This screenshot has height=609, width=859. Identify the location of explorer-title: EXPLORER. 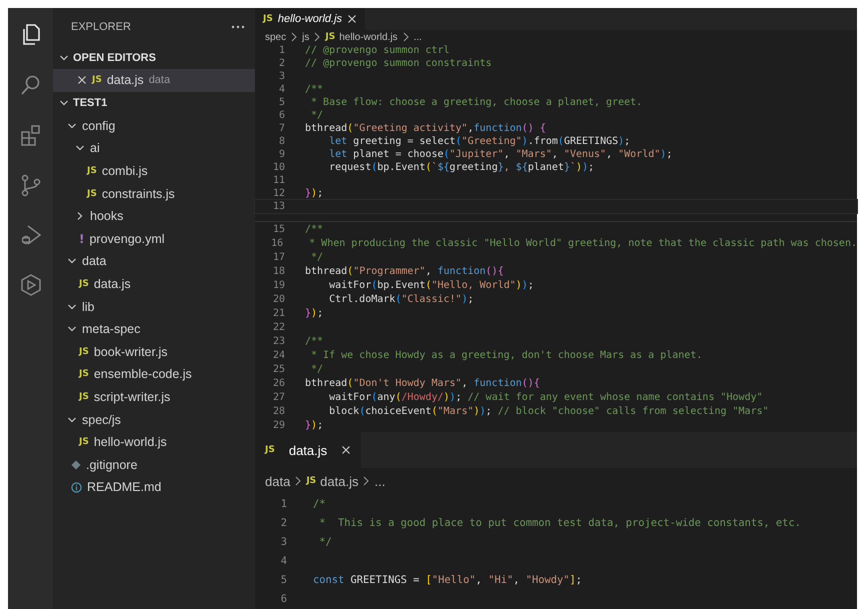
(101, 27).